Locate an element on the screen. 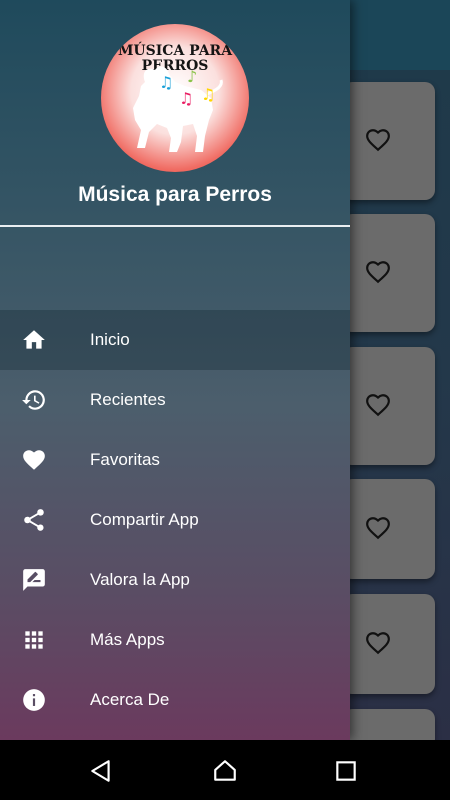 The width and height of the screenshot is (450, 800). grid-apps-icon is located at coordinates (34, 640).